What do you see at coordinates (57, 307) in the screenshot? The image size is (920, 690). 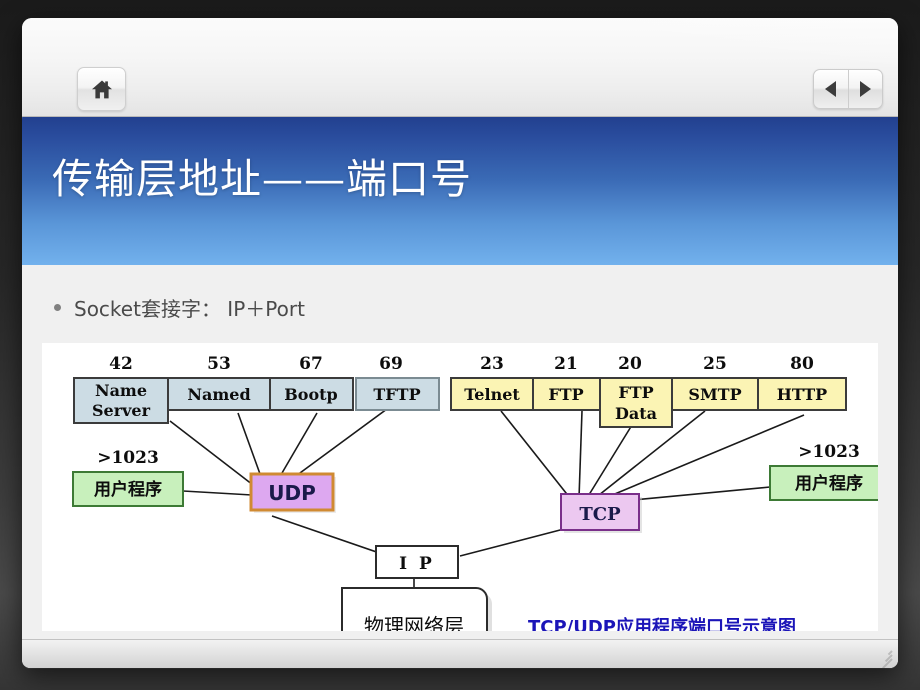 I see `bullet-dot-icon` at bounding box center [57, 307].